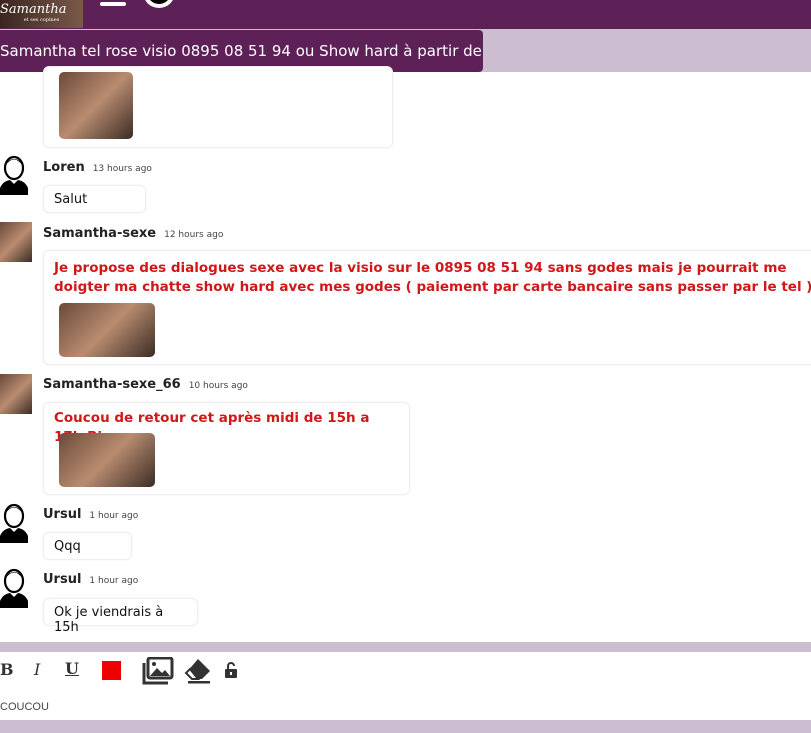 This screenshot has height=733, width=811. What do you see at coordinates (71, 199) in the screenshot?
I see `message-text: Salut` at bounding box center [71, 199].